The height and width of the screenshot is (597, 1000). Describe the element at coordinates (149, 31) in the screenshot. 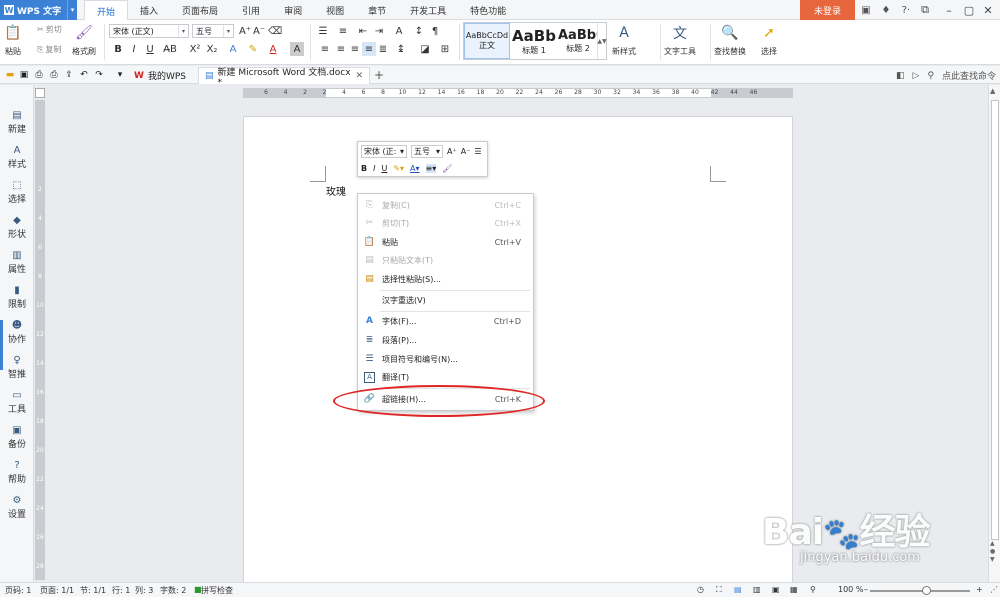

I see `font-name-select: 宋体 (正文) ▾` at that location.